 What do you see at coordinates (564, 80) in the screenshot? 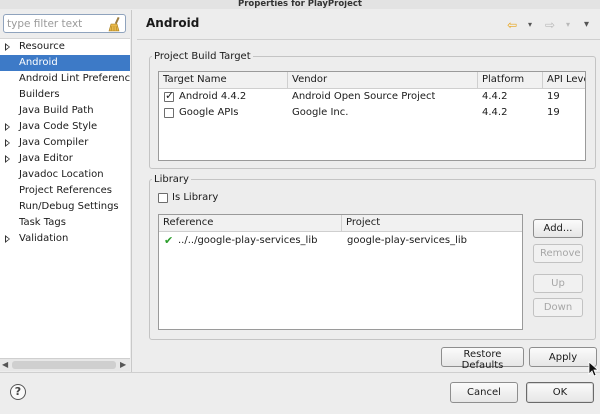
I see `column-api-level: API Level` at bounding box center [564, 80].